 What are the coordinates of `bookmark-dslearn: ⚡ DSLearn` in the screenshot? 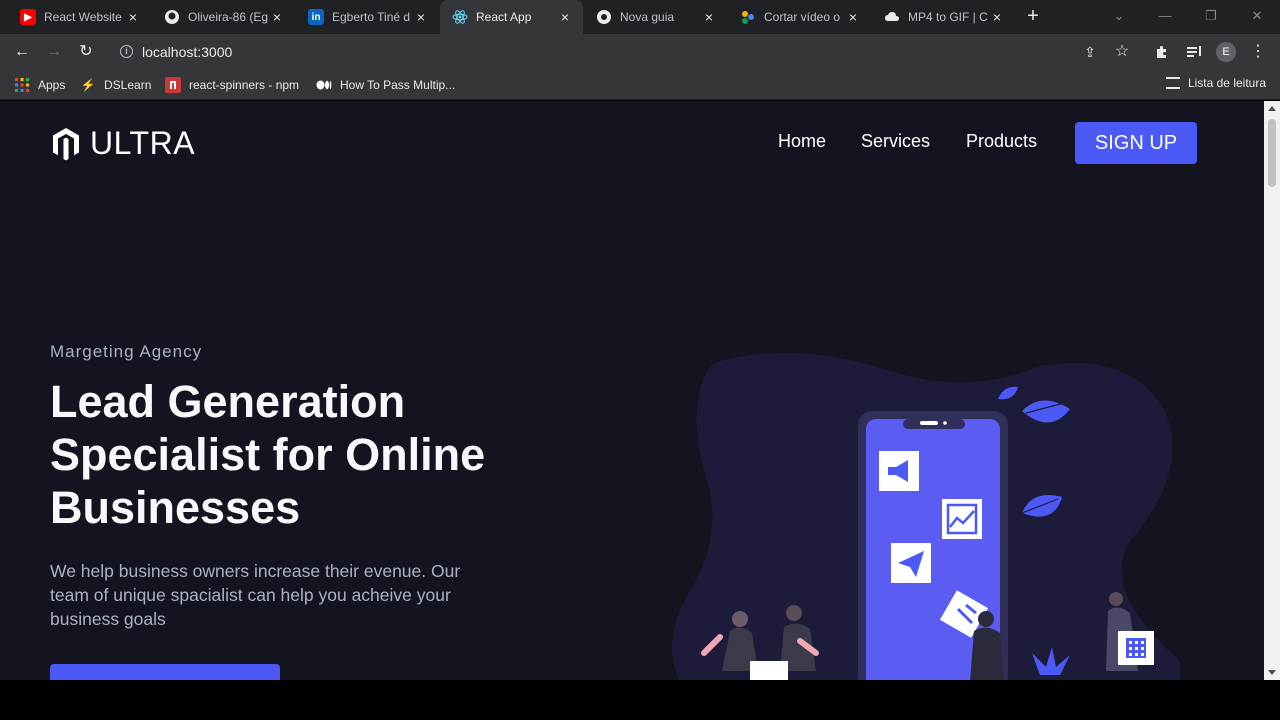 It's located at (116, 85).